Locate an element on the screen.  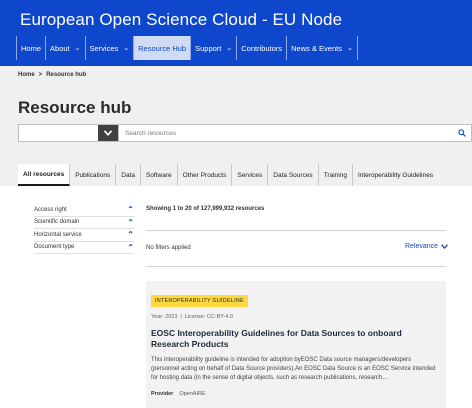
search-scope-select is located at coordinates (69, 133).